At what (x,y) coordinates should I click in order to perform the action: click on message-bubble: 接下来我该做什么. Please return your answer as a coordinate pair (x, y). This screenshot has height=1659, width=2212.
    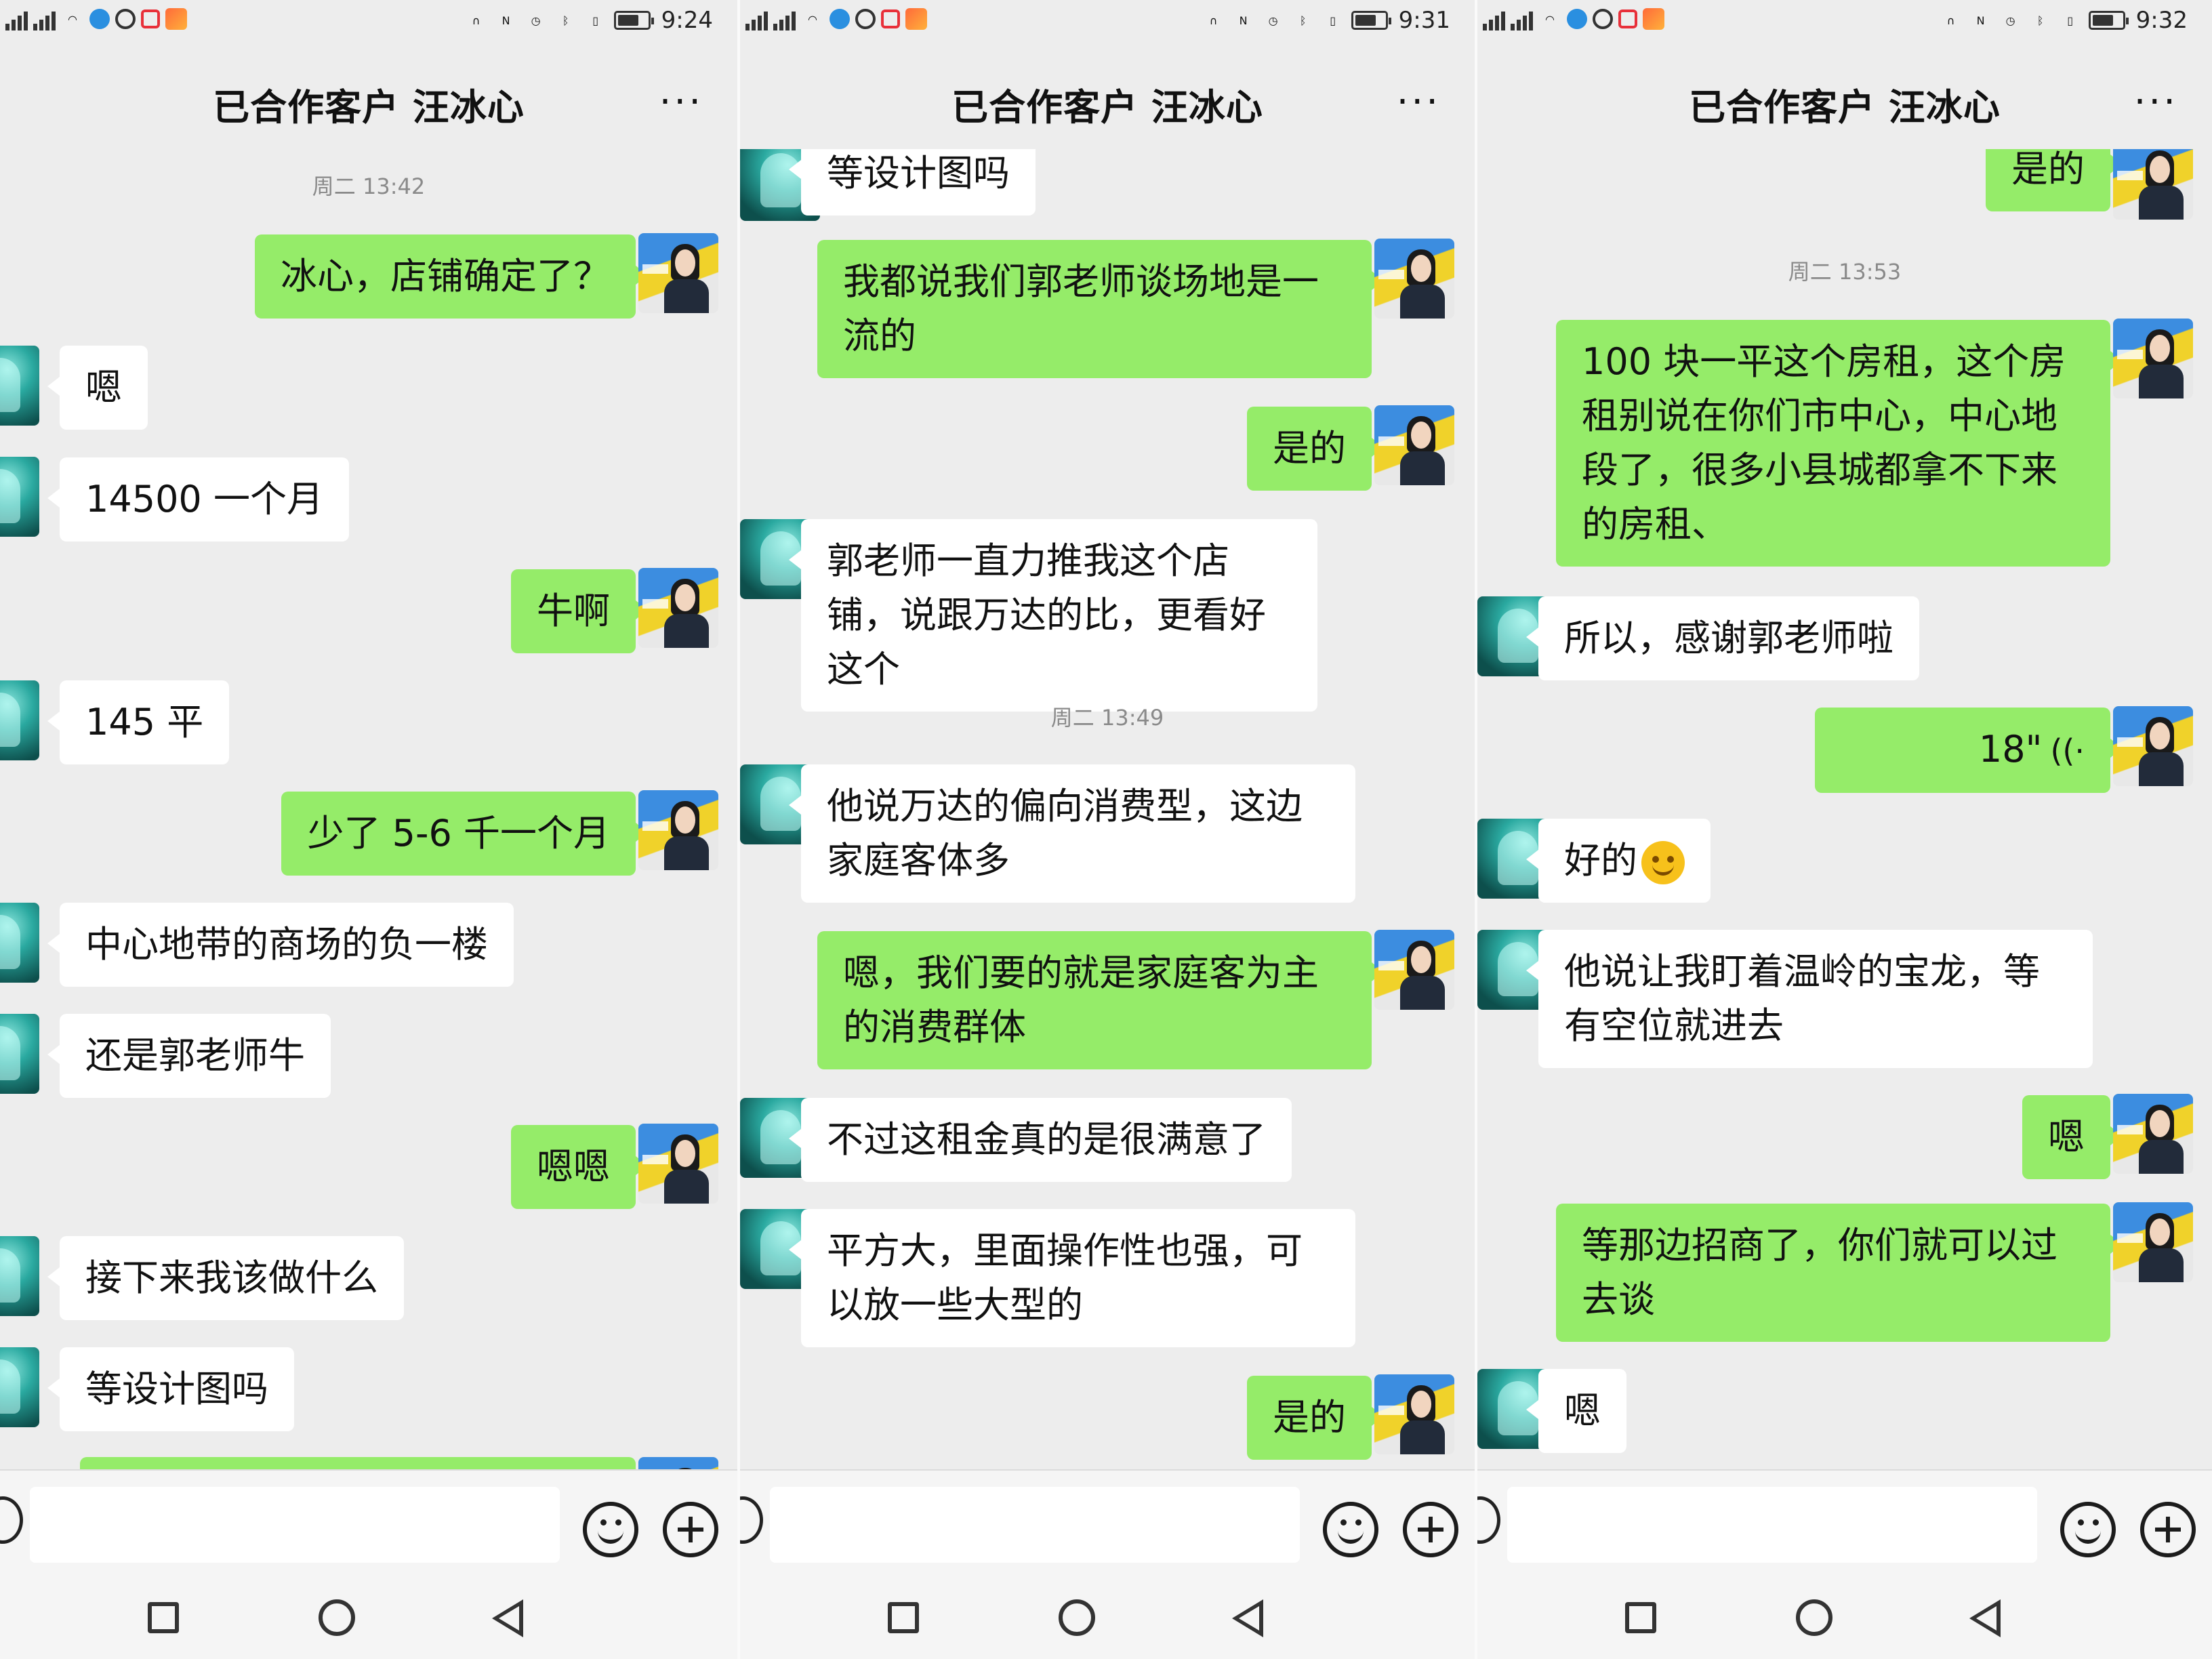
    Looking at the image, I should click on (226, 1278).